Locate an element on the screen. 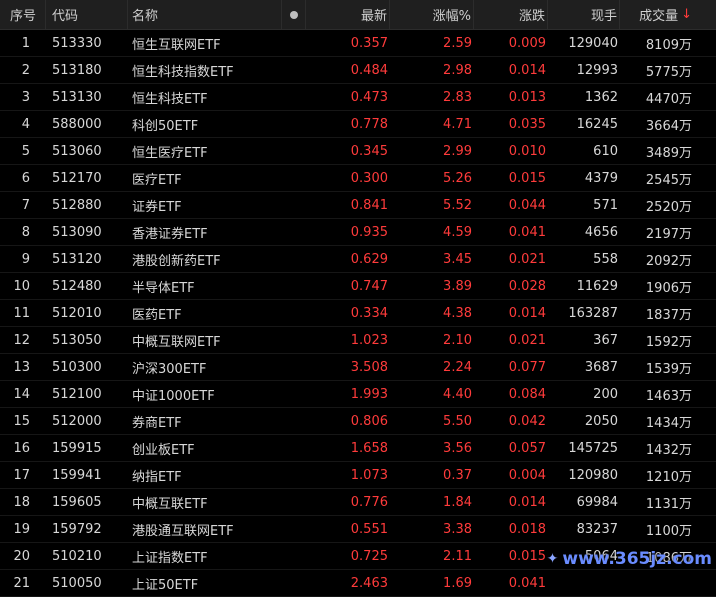 This screenshot has width=716, height=597. cell-vol: 558 is located at coordinates (605, 259).